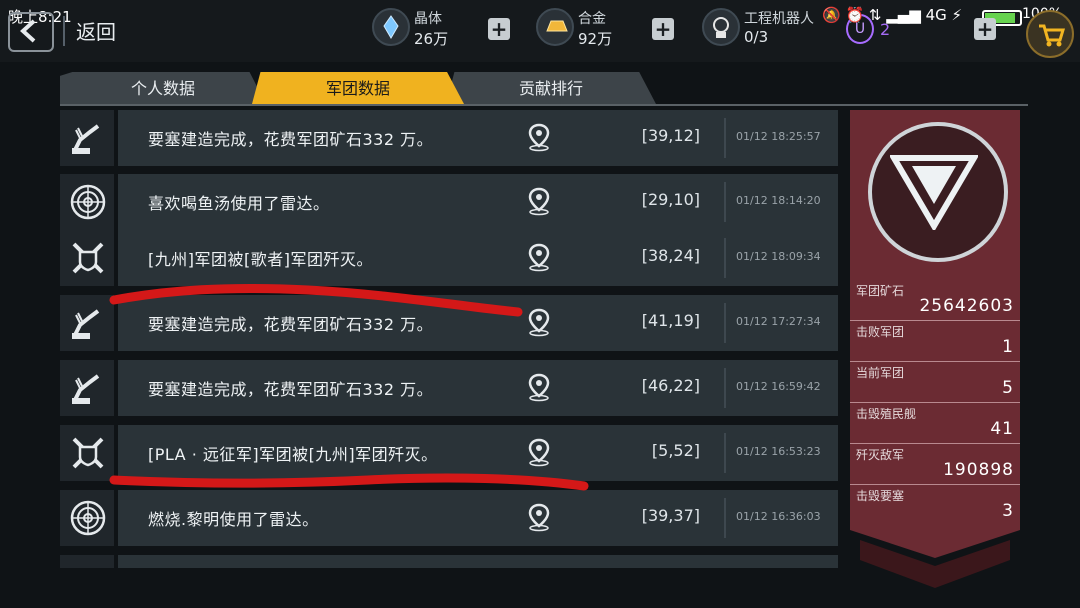 This screenshot has height=608, width=1080. What do you see at coordinates (778, 451) in the screenshot?
I see `log-time: 01/12 16:53:23` at bounding box center [778, 451].